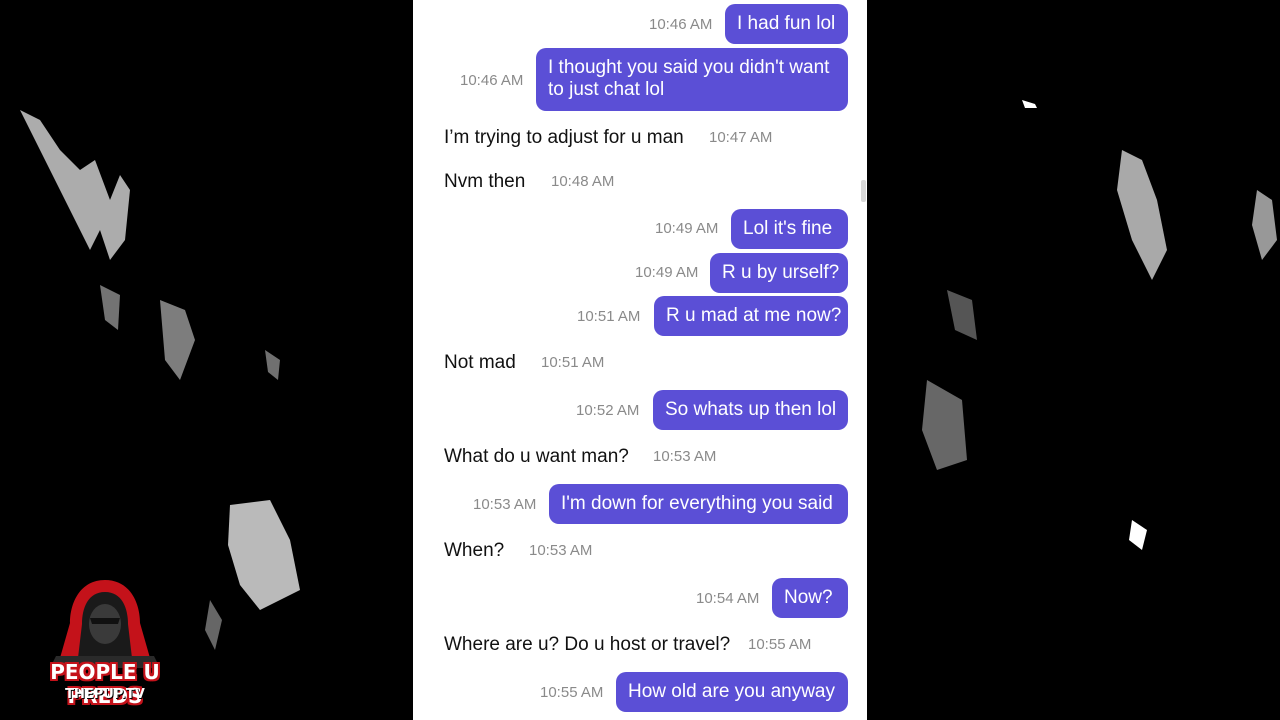 Image resolution: width=1280 pixels, height=720 pixels. I want to click on message-row: Nvm then 10:48 AM, so click(640, 182).